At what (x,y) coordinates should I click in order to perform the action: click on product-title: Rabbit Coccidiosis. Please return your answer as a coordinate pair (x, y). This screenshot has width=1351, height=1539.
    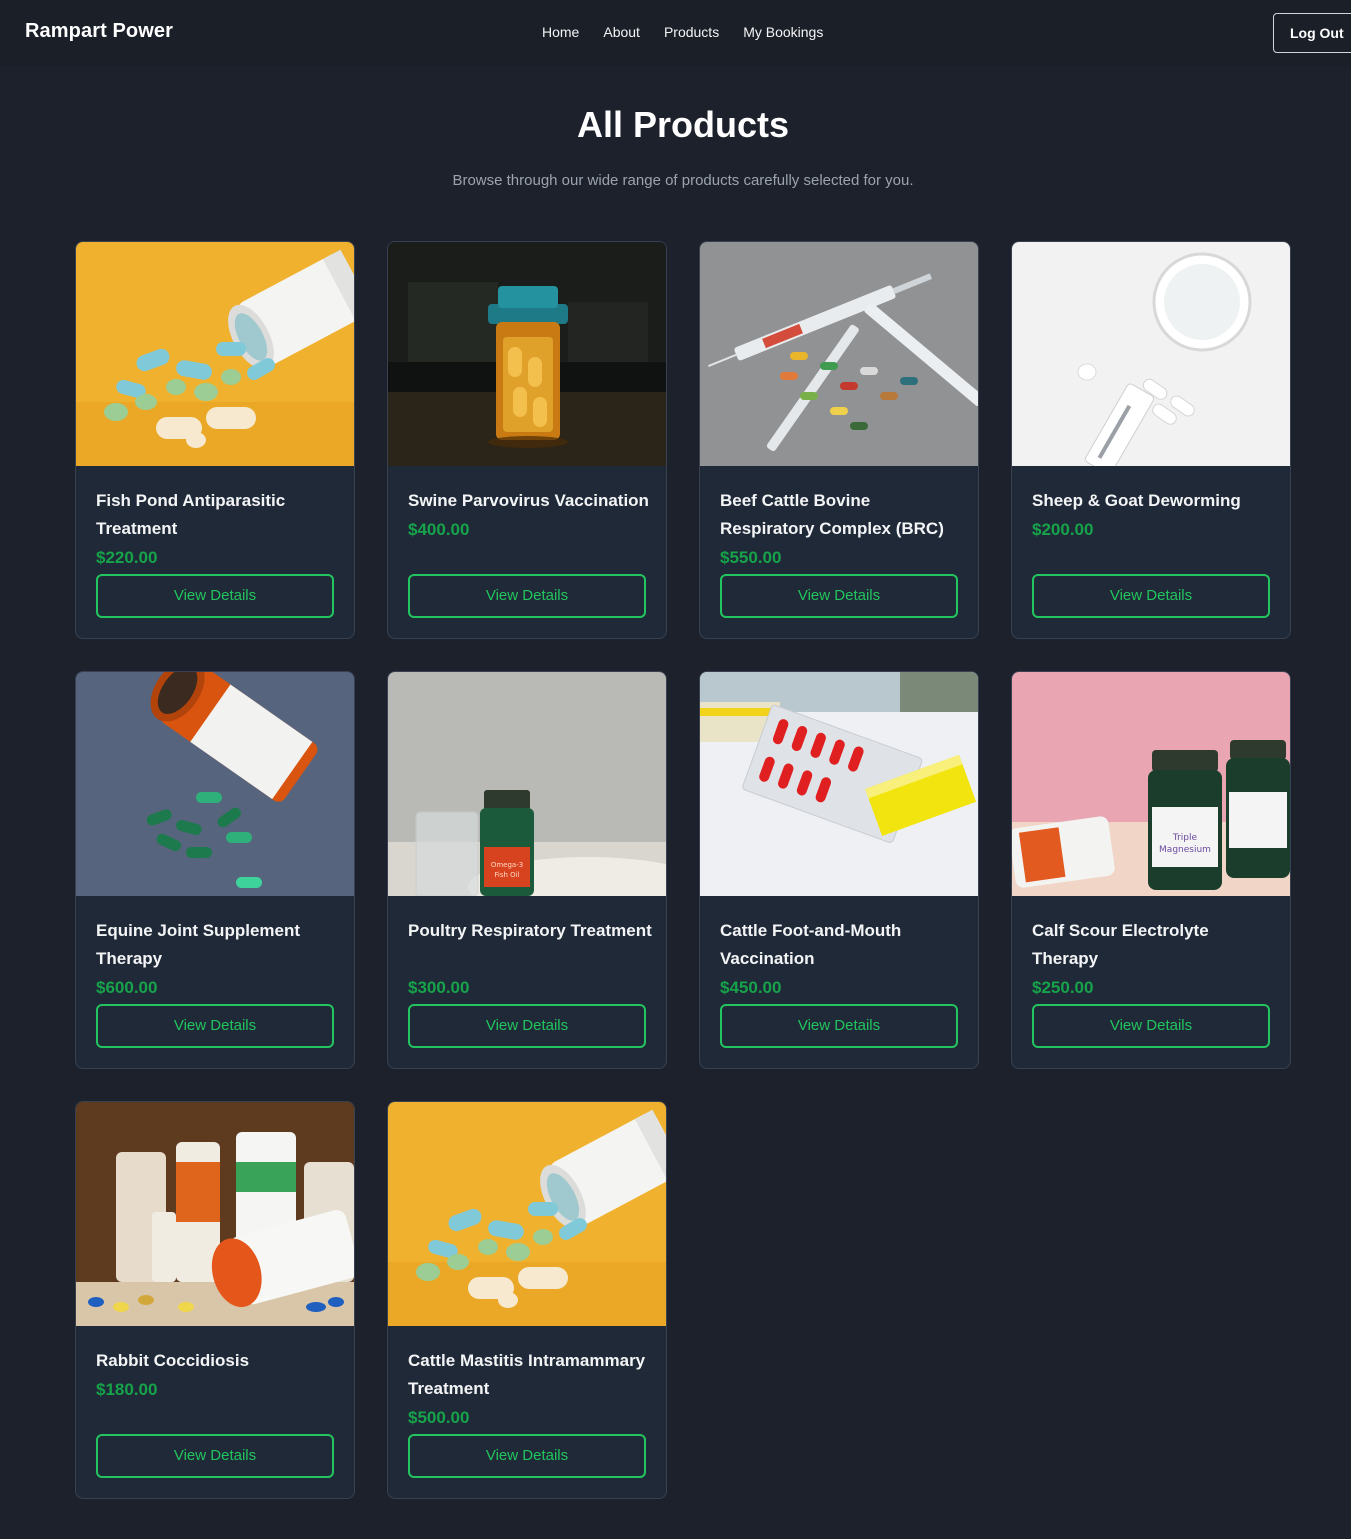
    Looking at the image, I should click on (173, 1360).